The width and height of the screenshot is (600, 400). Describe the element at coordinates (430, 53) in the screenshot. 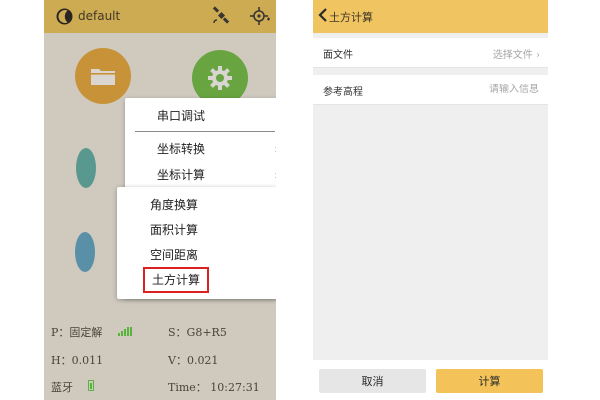

I see `surface-file-row: 面文件 选择文件 ›` at that location.